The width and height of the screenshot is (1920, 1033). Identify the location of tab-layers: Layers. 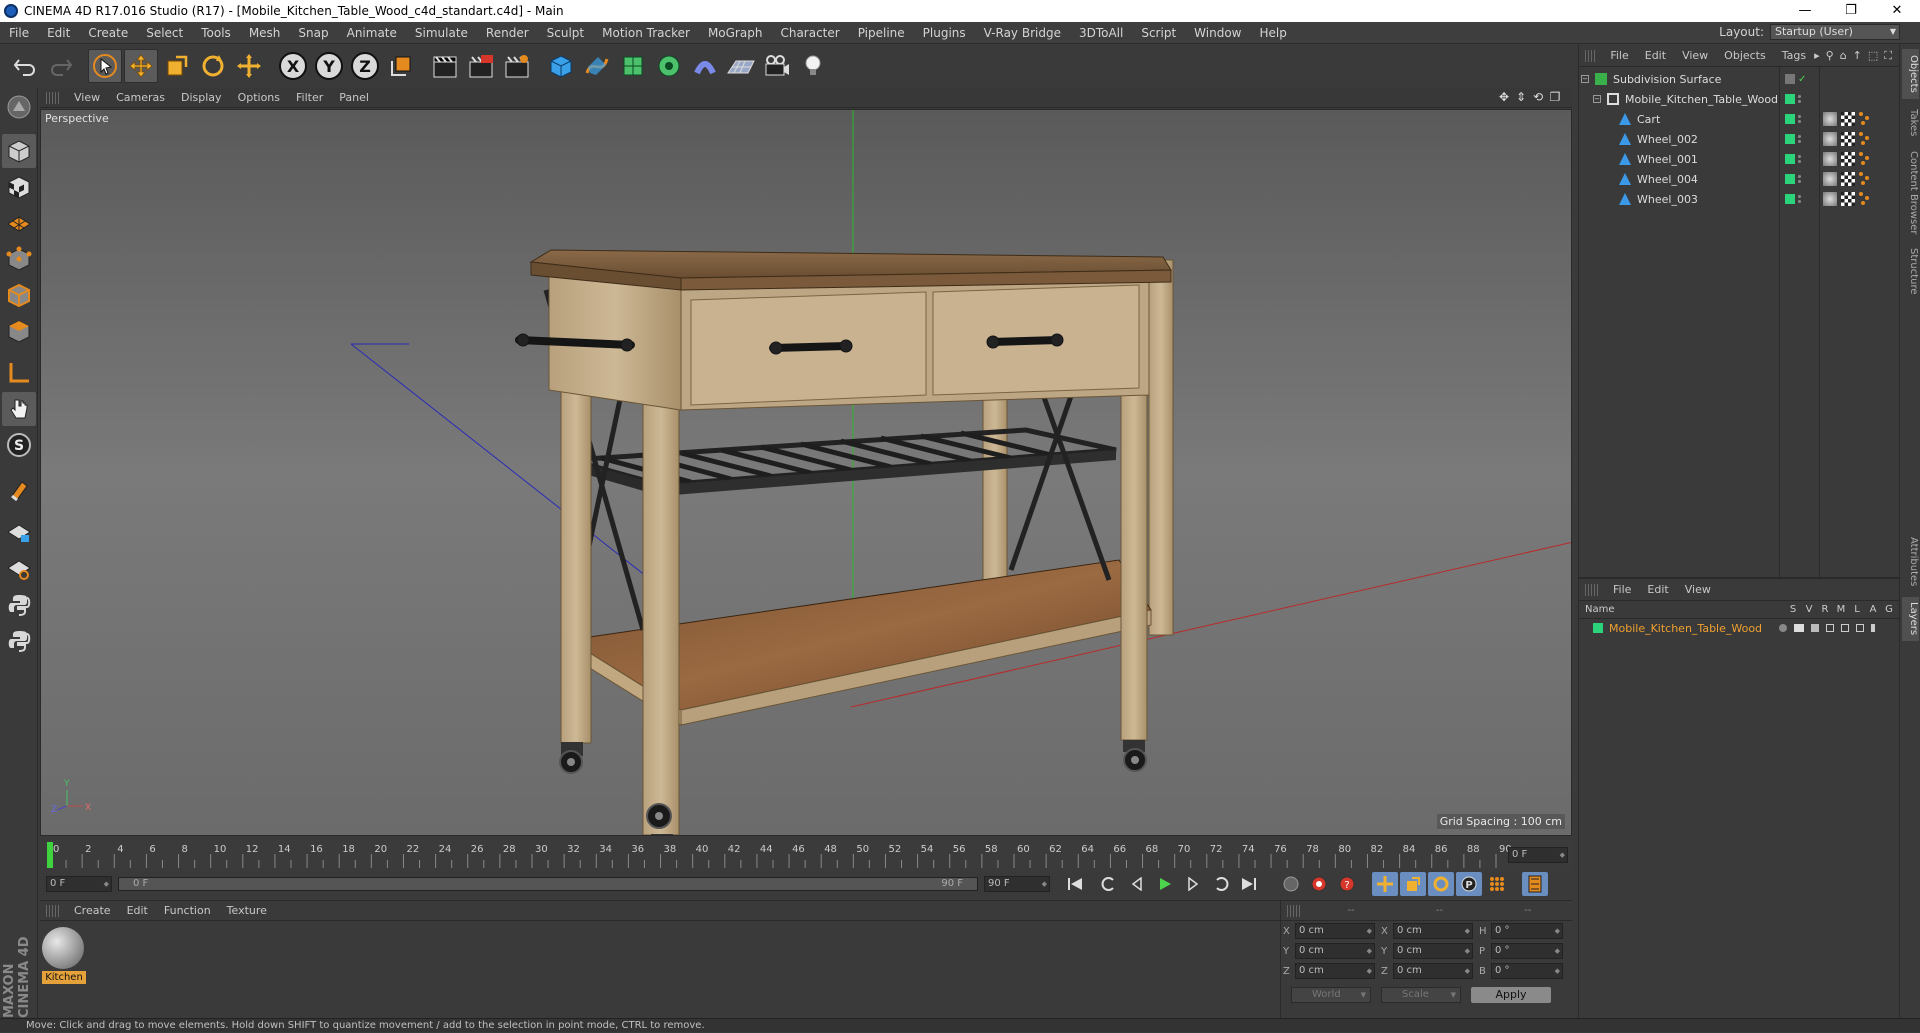
(1910, 619).